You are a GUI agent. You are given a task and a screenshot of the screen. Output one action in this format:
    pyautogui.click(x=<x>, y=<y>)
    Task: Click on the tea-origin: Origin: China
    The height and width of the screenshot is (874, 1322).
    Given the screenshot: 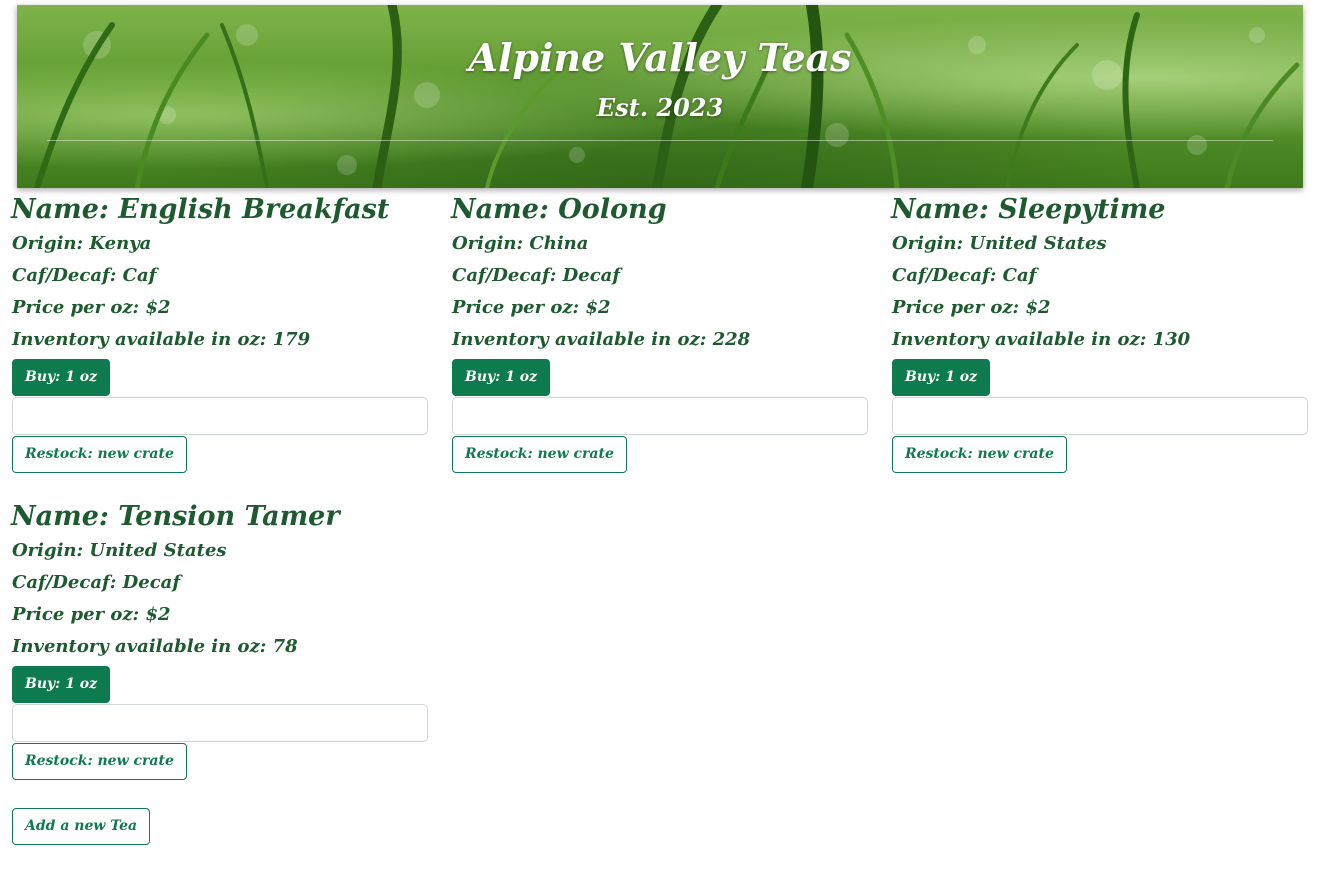 What is the action you would take?
    pyautogui.click(x=520, y=243)
    